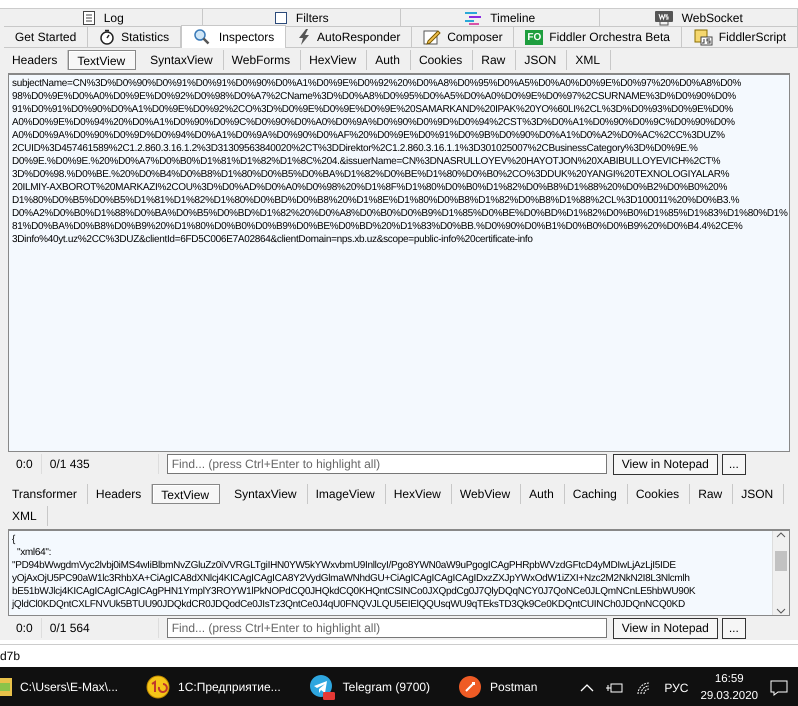 The height and width of the screenshot is (706, 798). Describe the element at coordinates (729, 687) in the screenshot. I see `clock: 16:59 29.03.2020` at that location.